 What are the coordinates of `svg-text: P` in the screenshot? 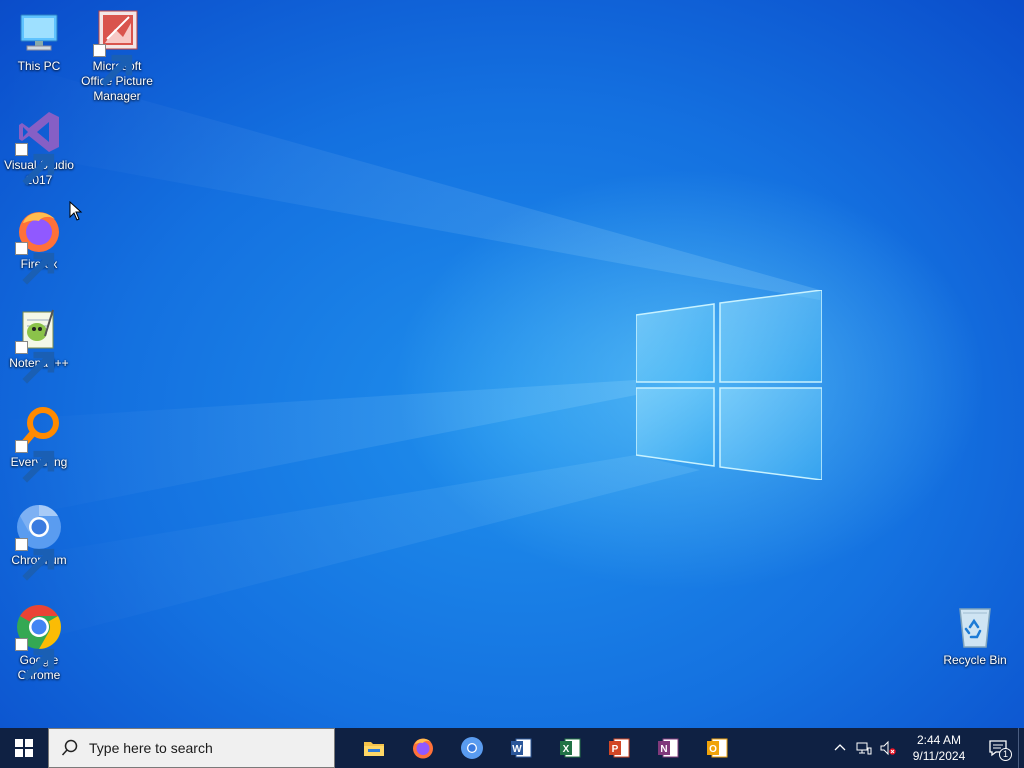 It's located at (614, 749).